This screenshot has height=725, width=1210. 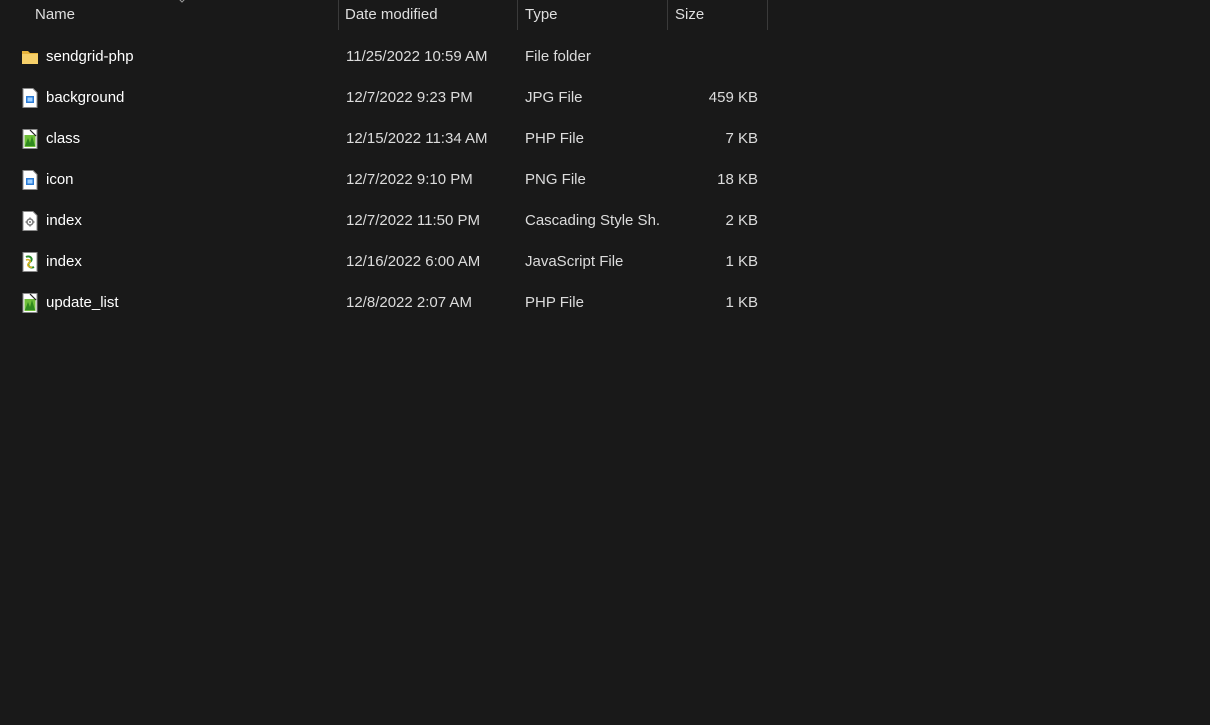 What do you see at coordinates (30, 262) in the screenshot?
I see `js-file-icon` at bounding box center [30, 262].